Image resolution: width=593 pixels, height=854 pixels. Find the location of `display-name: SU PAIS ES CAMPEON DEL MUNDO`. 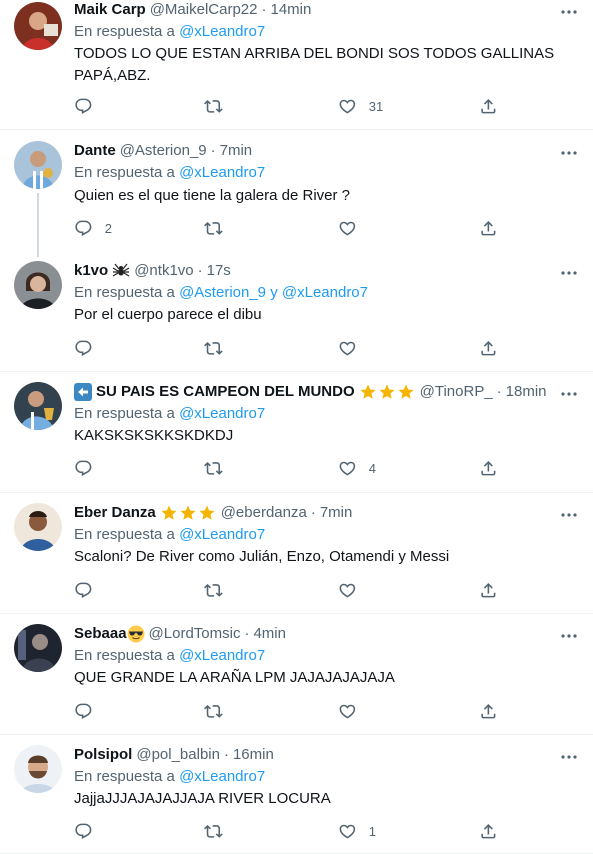

display-name: SU PAIS ES CAMPEON DEL MUNDO is located at coordinates (225, 392).